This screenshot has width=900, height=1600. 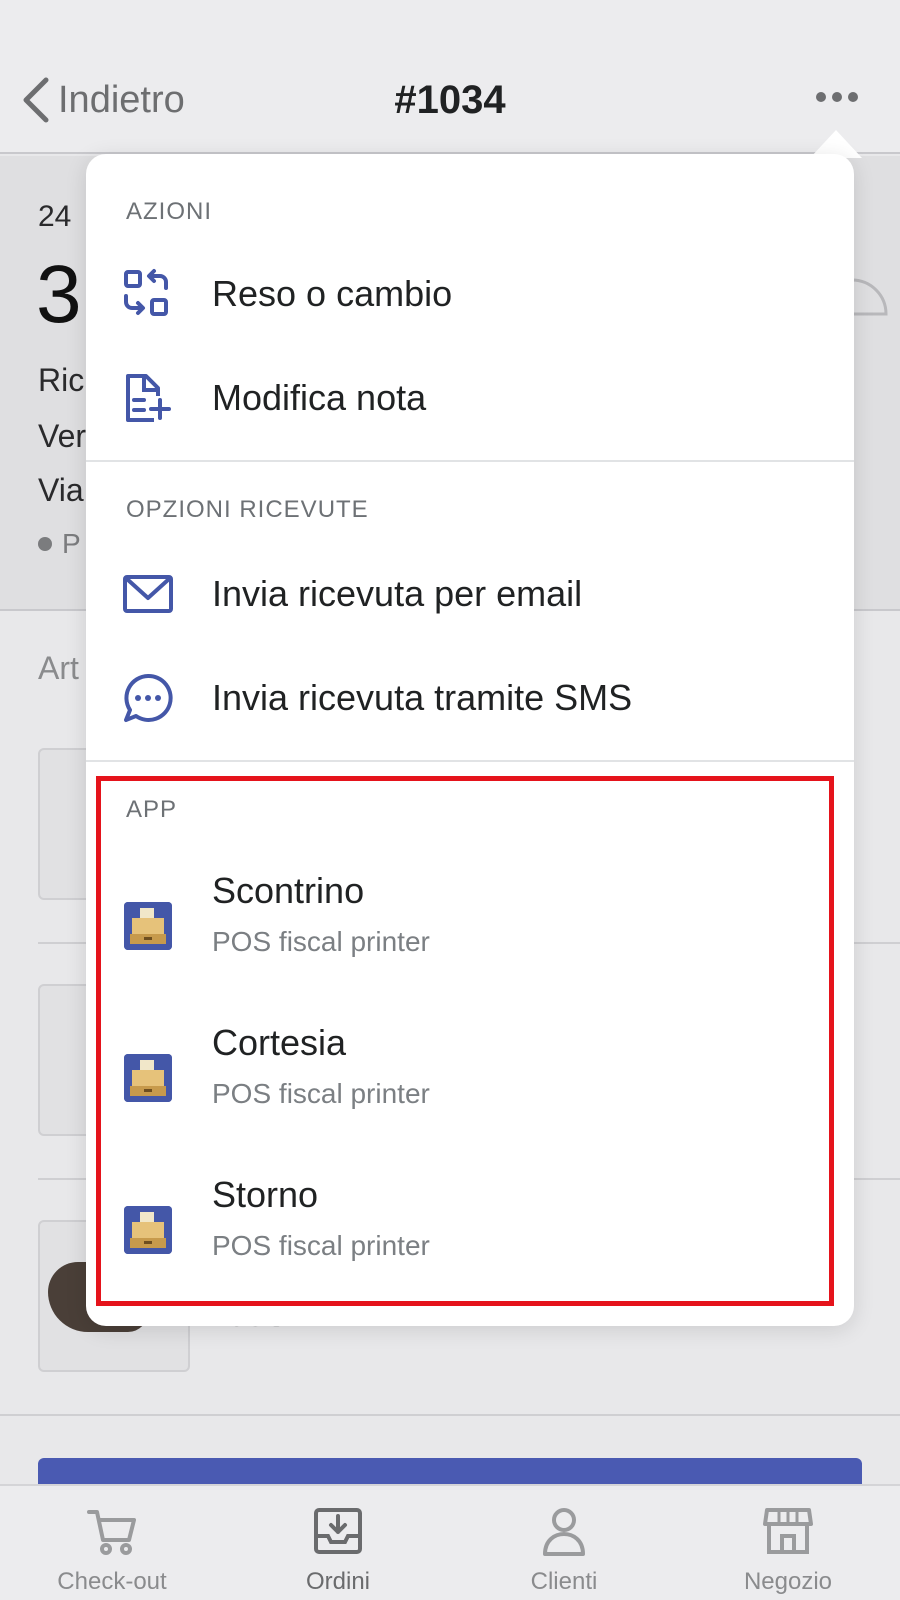 What do you see at coordinates (470, 294) in the screenshot?
I see `menu-item-return-exchange: Reso o cambio` at bounding box center [470, 294].